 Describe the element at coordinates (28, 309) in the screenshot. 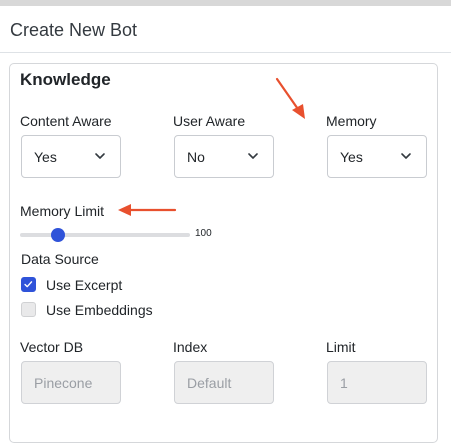

I see `use-embeddings-checkbox` at that location.